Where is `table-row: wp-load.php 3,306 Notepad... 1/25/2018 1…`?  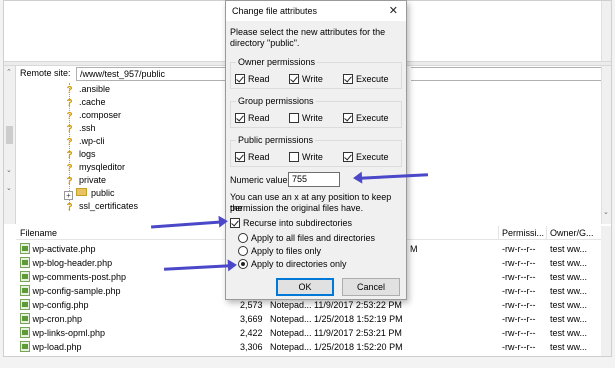
table-row: wp-load.php 3,306 Notepad... 1/25/2018 1… is located at coordinates (308, 347).